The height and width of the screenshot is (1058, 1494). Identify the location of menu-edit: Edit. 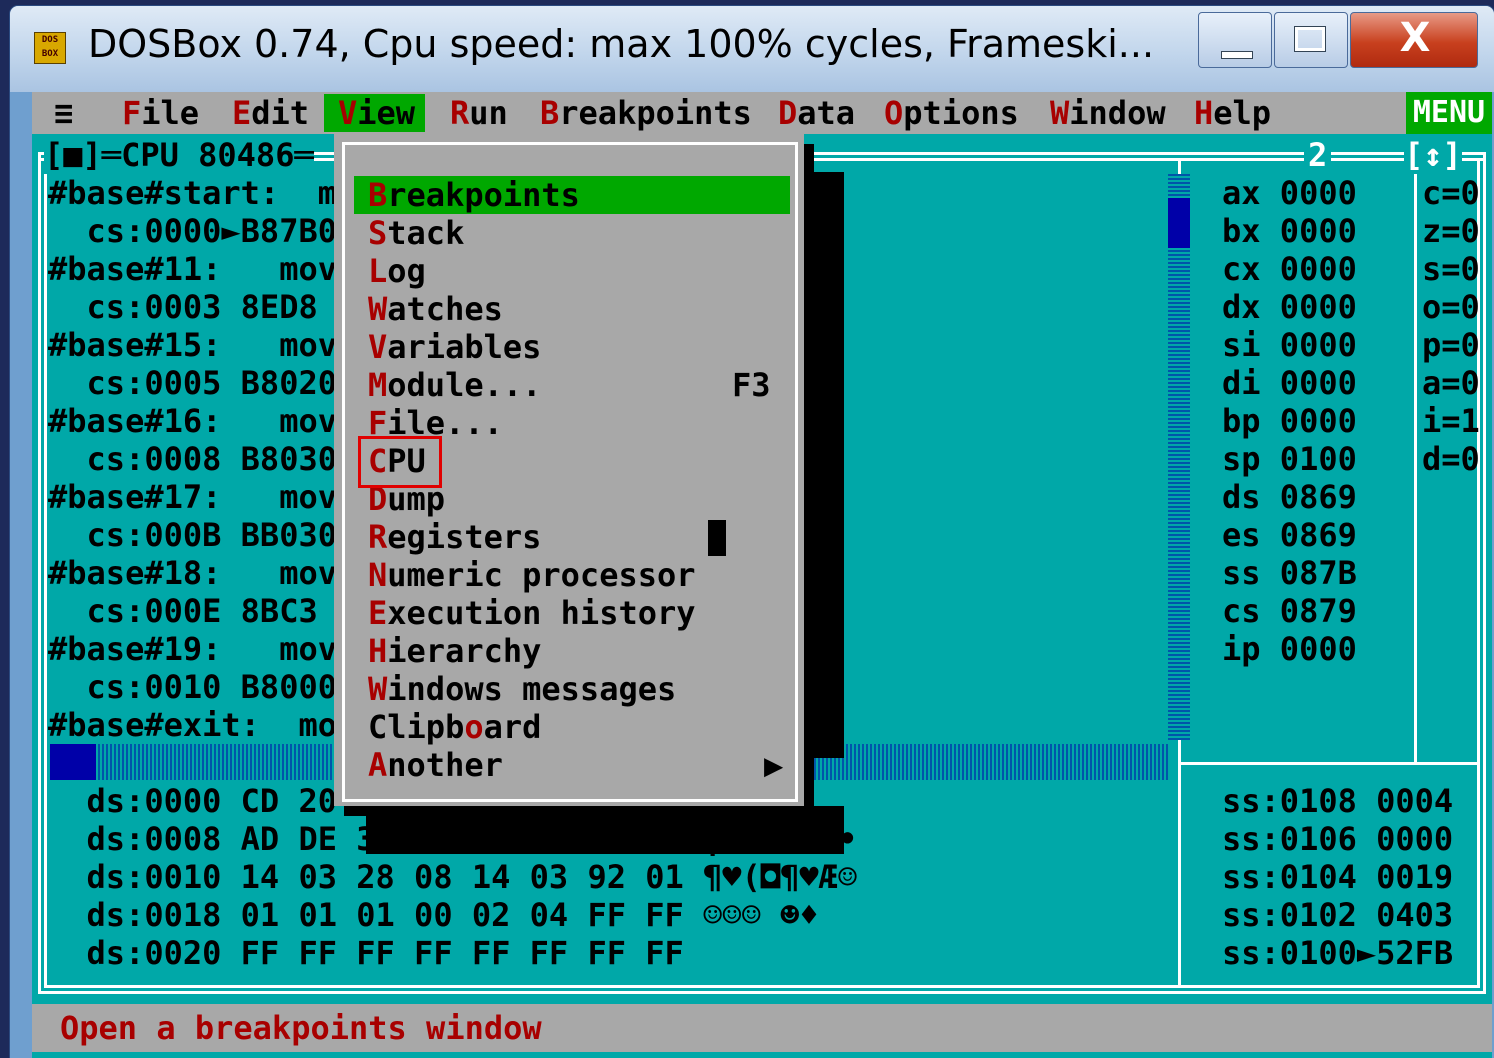
(270, 113).